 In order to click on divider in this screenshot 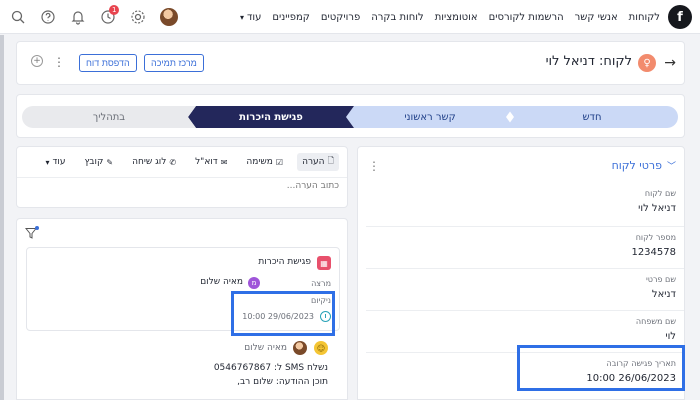, I will do `click(182, 177)`.